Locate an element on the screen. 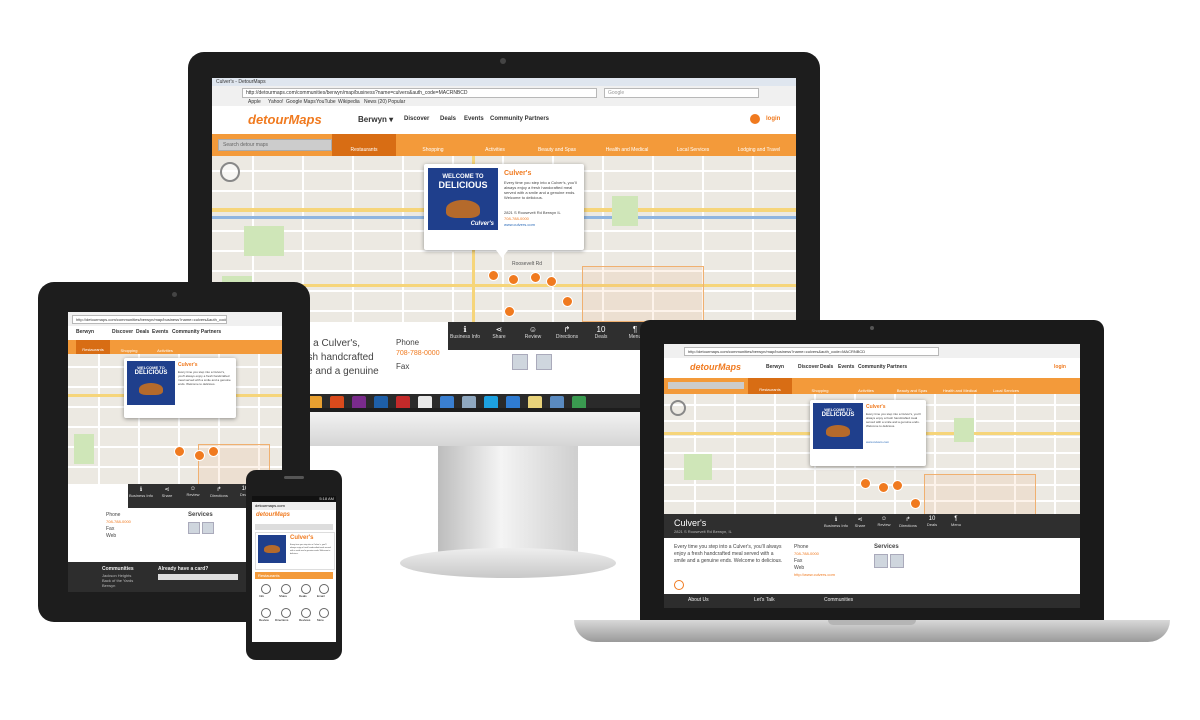 The height and width of the screenshot is (720, 1200). phone-grid-item: Review is located at coordinates (264, 620).